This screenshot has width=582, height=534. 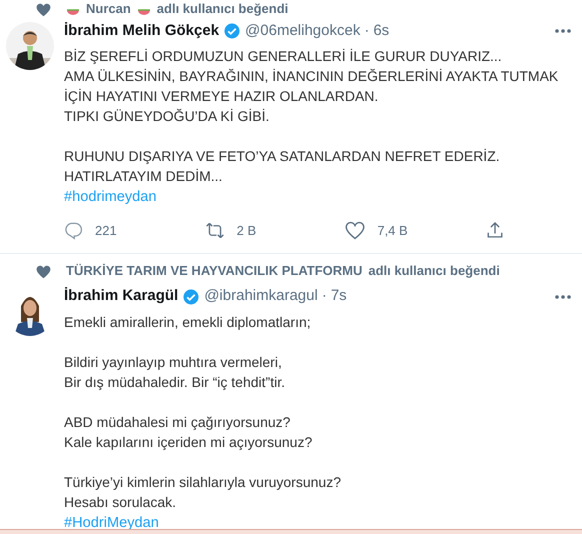 I want to click on liker-name: Nurcan, so click(x=108, y=9).